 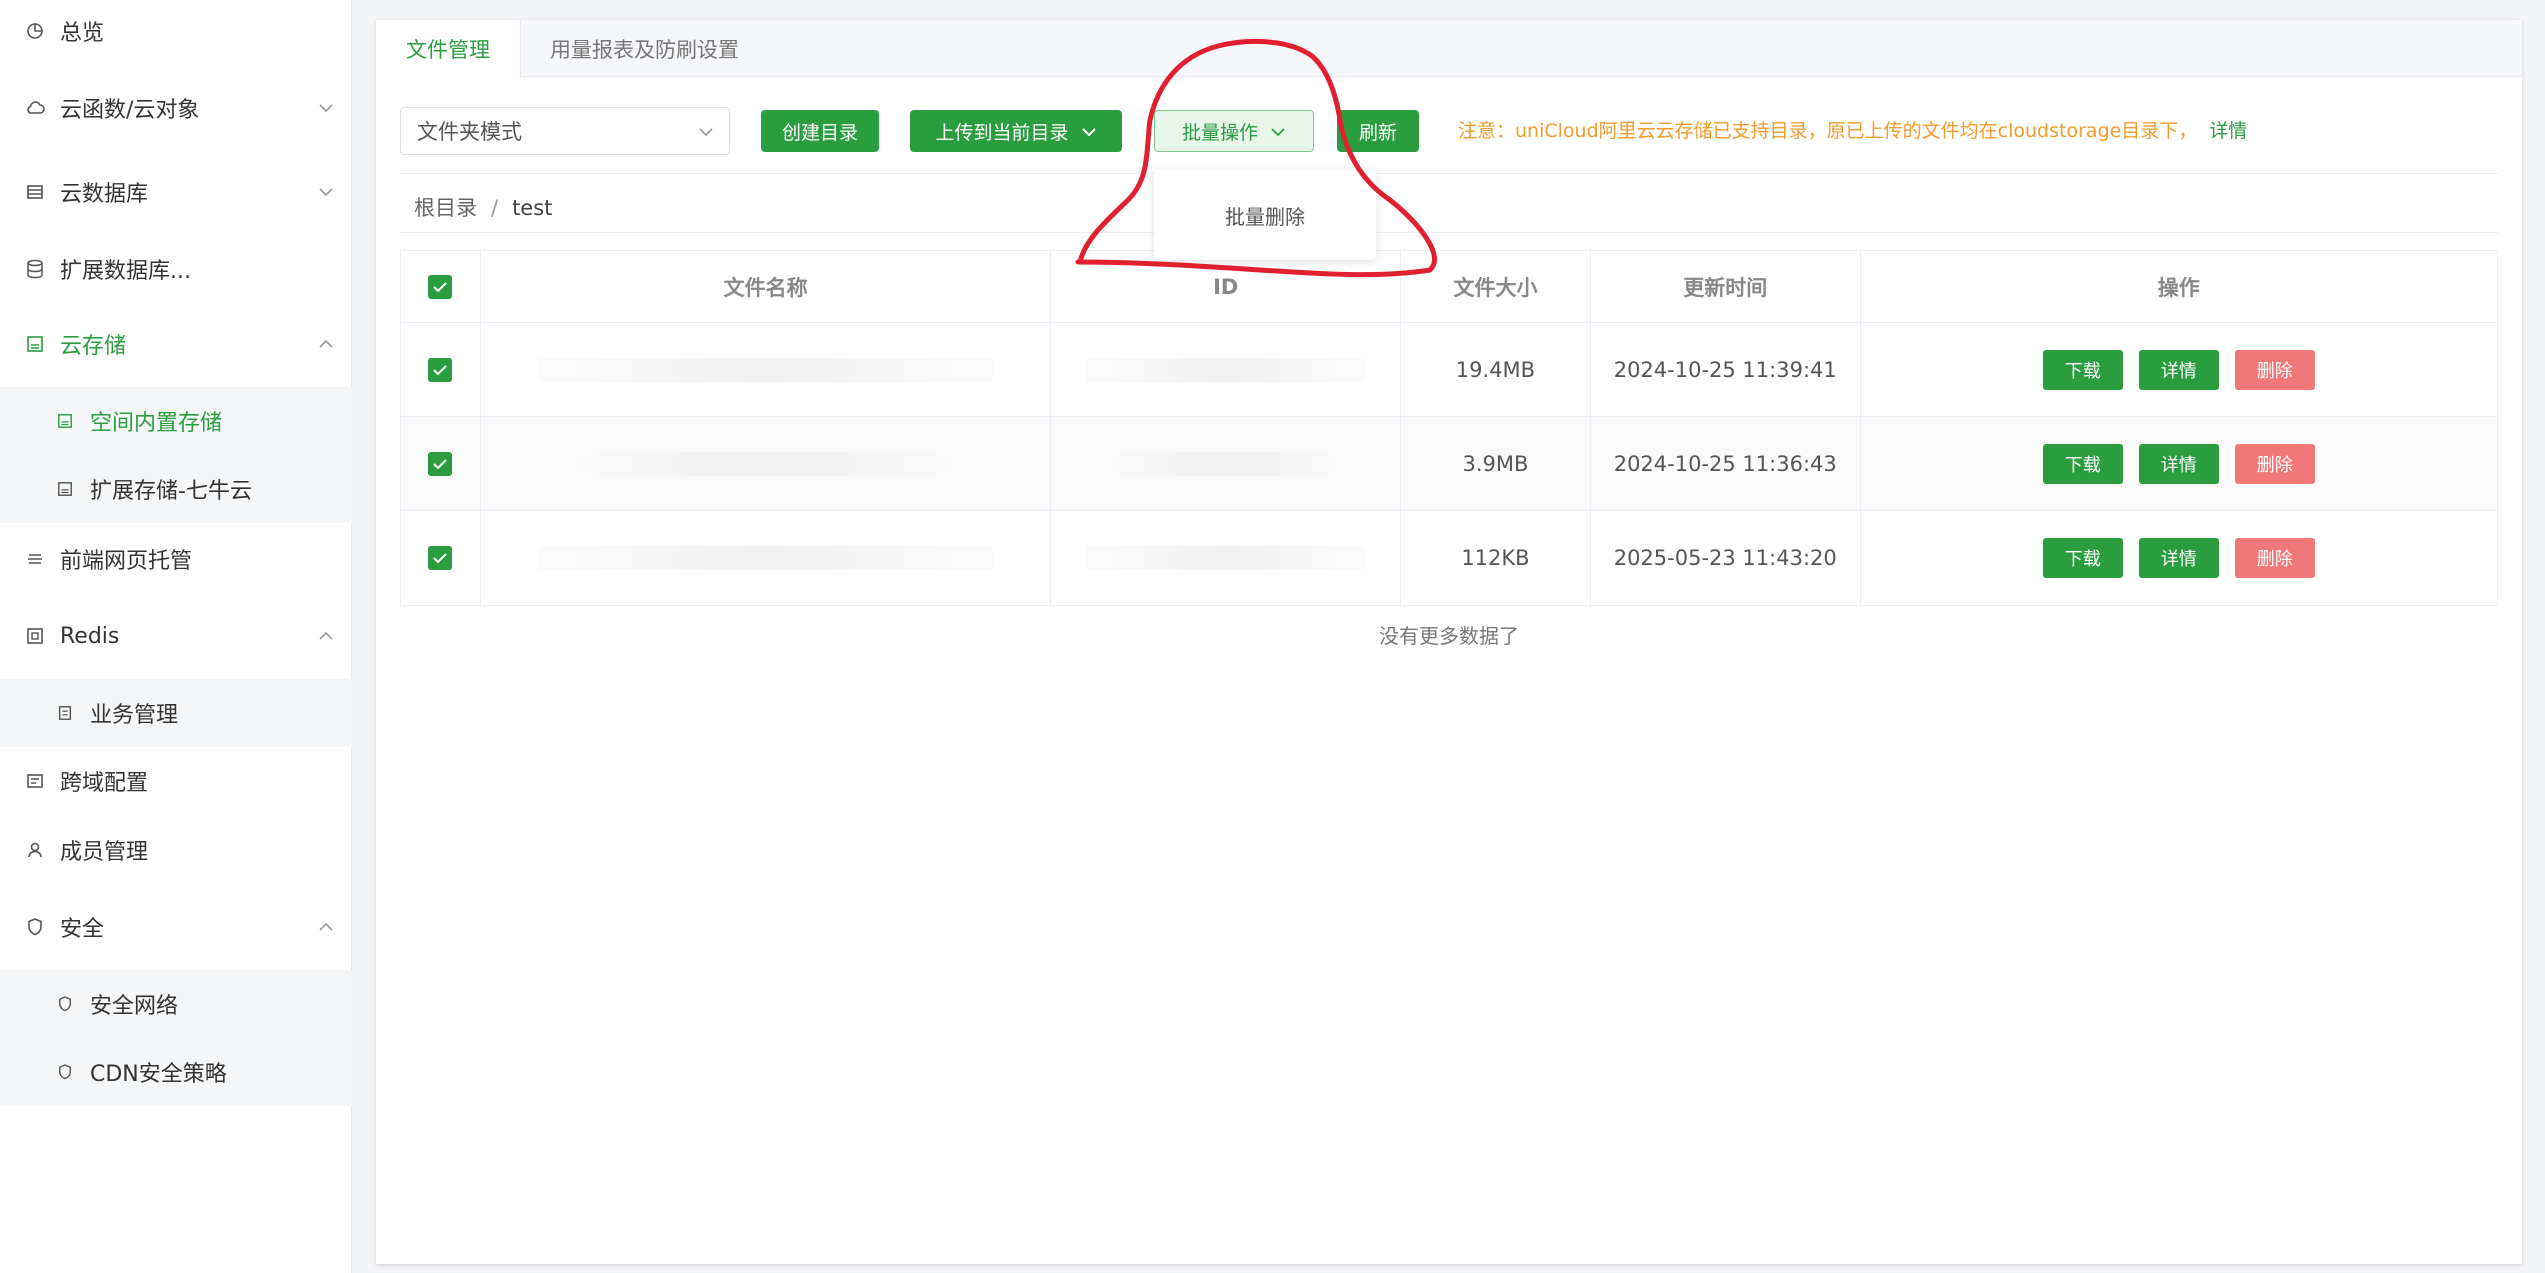 I want to click on sidebar-item-business-management: 业务管理, so click(x=176, y=713).